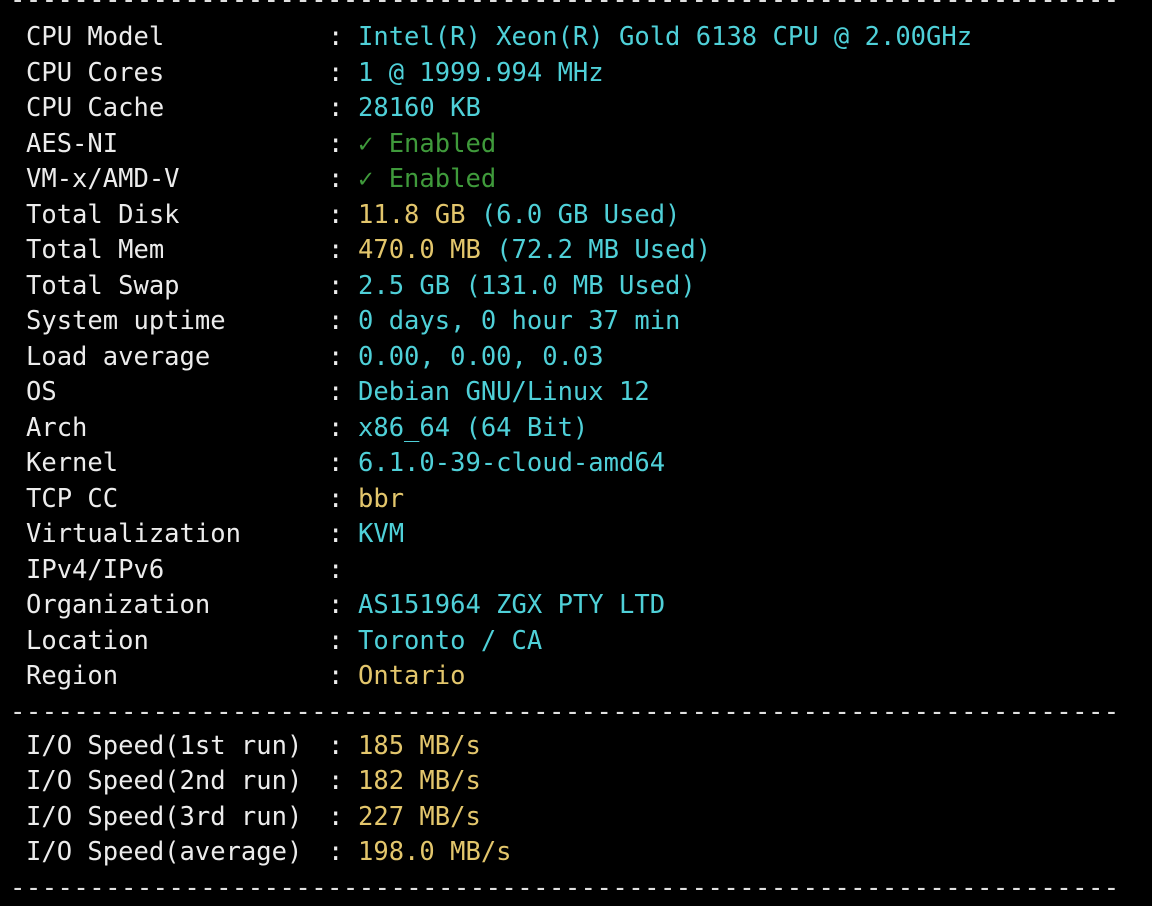  I want to click on sysinfo-label: Kernel, so click(169, 464).